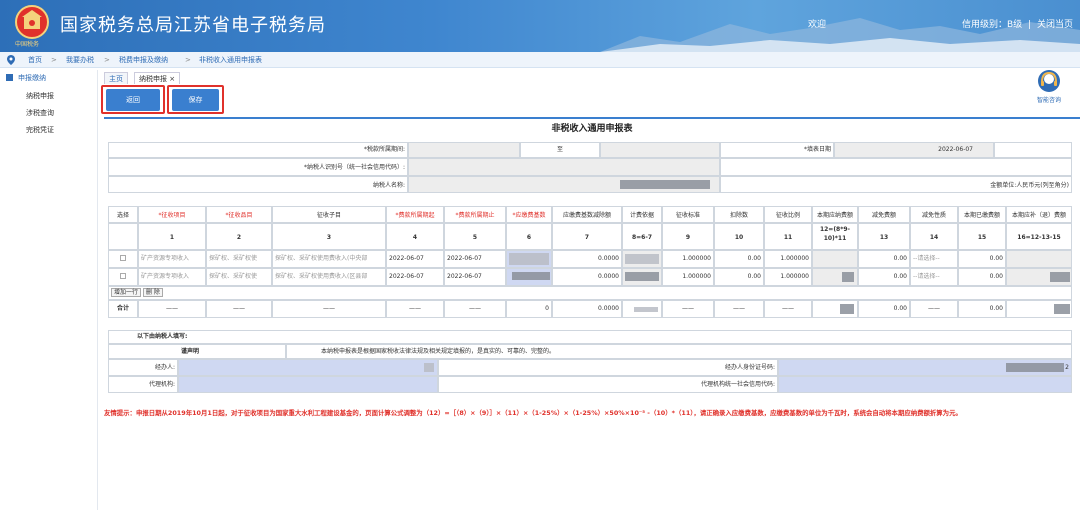  What do you see at coordinates (1039, 259) in the screenshot?
I see `refund-value` at bounding box center [1039, 259].